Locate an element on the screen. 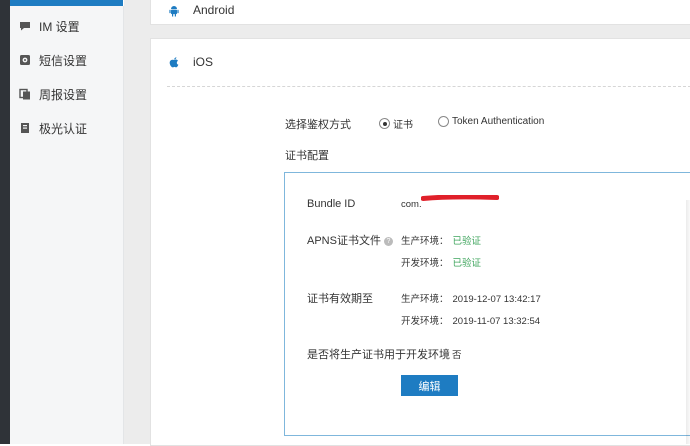 This screenshot has width=690, height=446. overlay-edge is located at coordinates (688, 322).